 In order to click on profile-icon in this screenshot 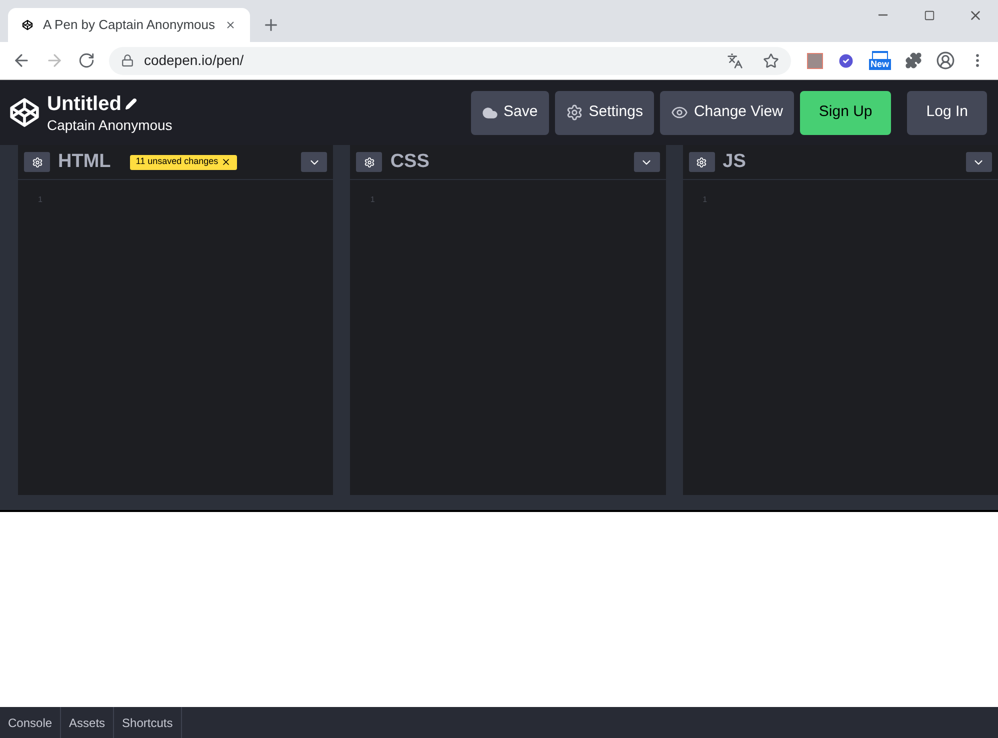, I will do `click(945, 60)`.